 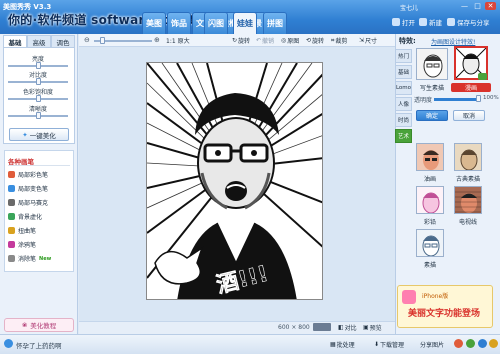 I want to click on confirm-button: 确定, so click(x=432, y=115).